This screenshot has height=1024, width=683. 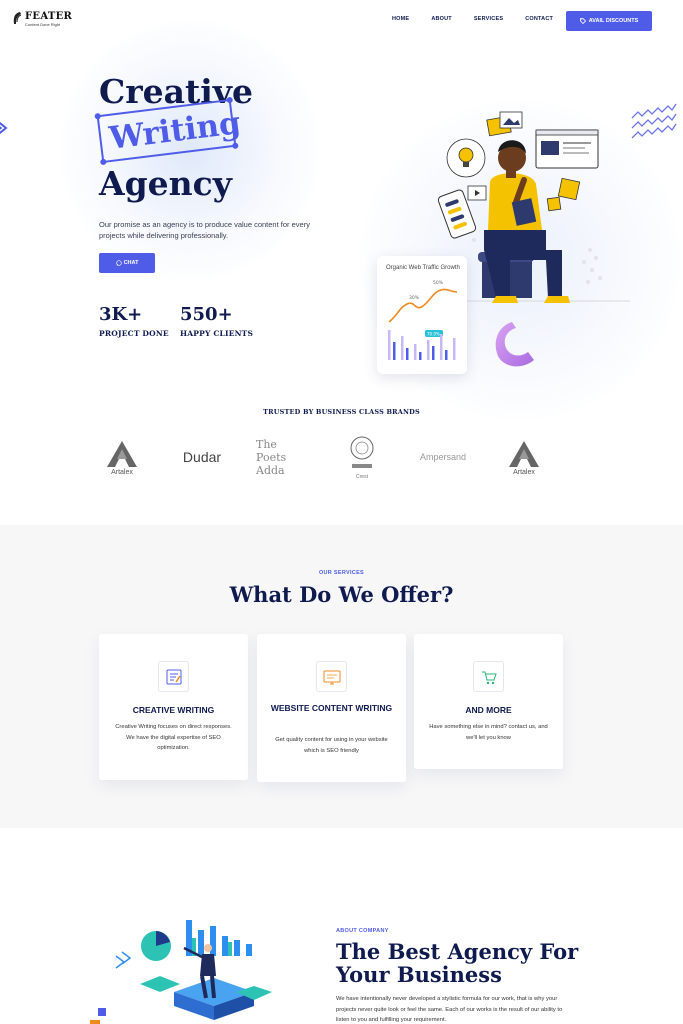 What do you see at coordinates (488, 676) in the screenshot?
I see `cart-icon` at bounding box center [488, 676].